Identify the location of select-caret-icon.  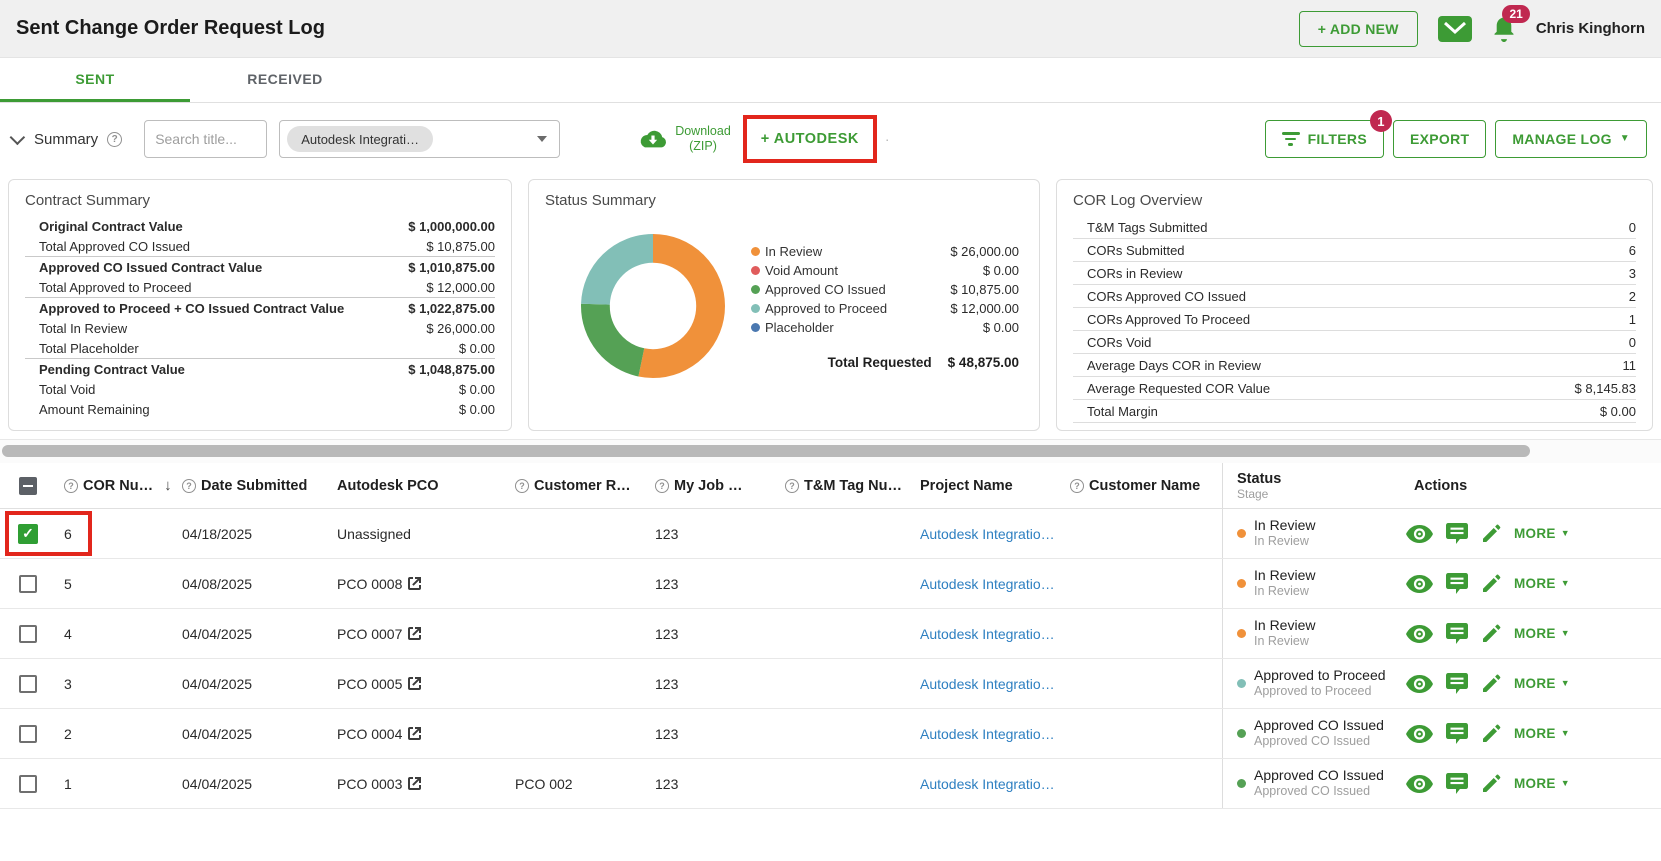
(542, 139).